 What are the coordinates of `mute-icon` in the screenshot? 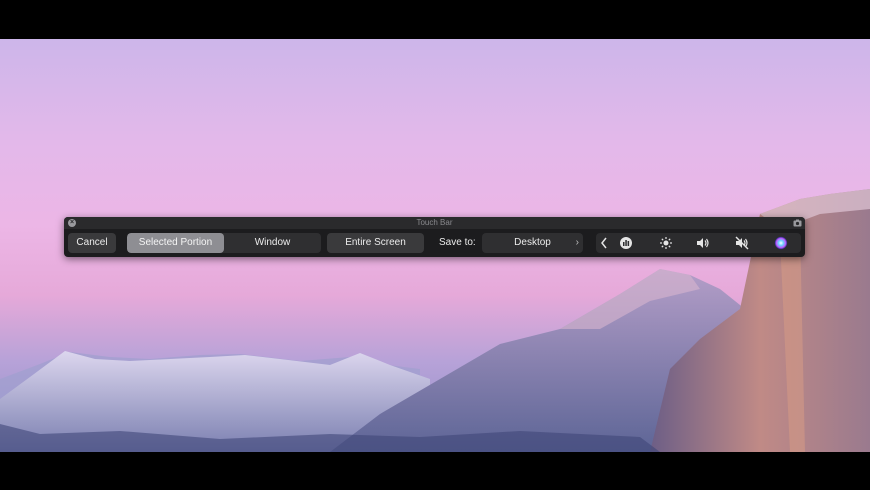 It's located at (742, 243).